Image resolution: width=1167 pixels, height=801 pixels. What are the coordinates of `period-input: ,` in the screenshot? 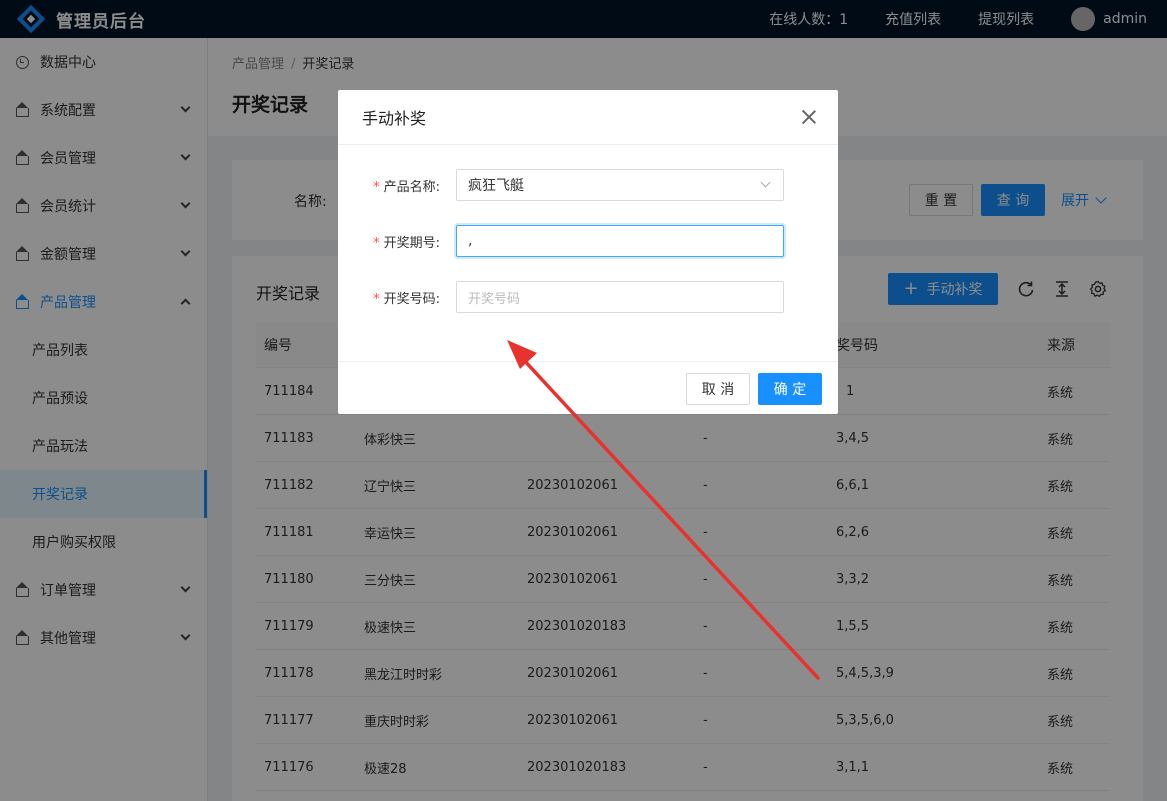 It's located at (620, 241).